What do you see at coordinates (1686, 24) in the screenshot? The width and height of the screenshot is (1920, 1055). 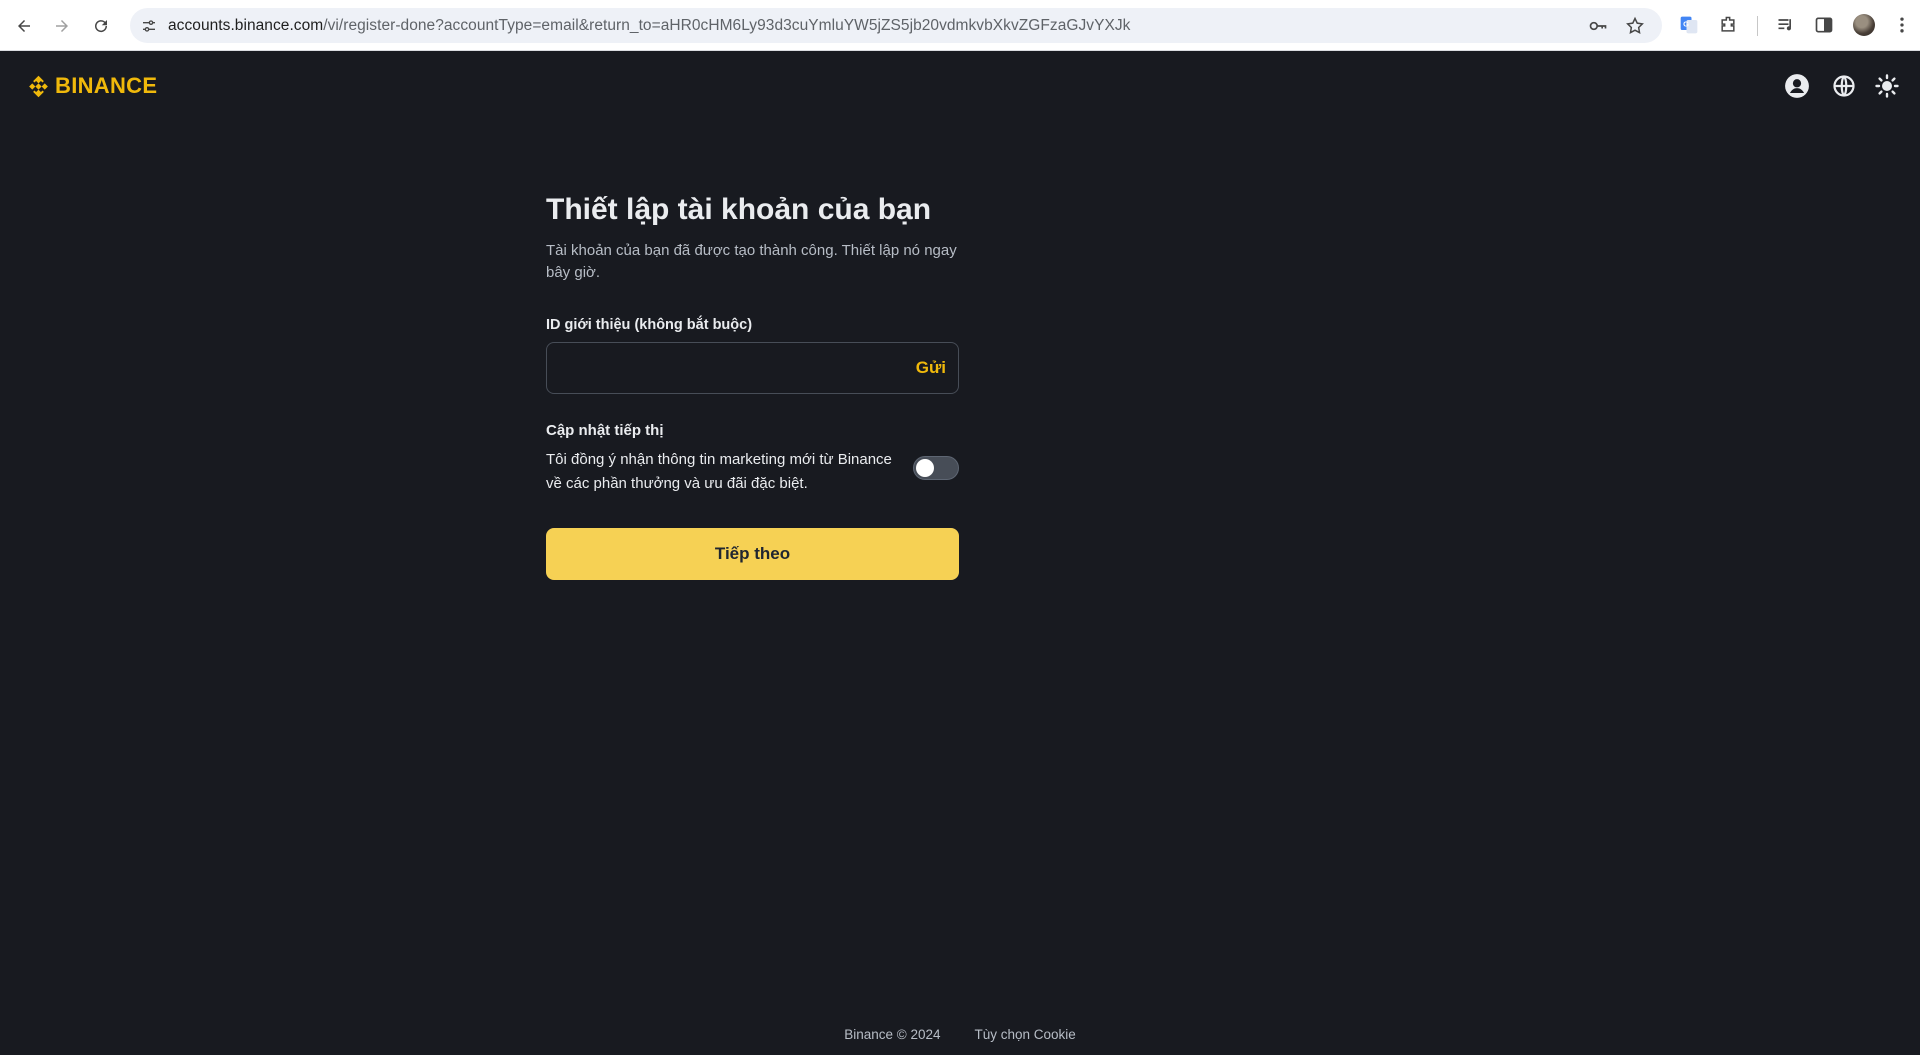 I see `svg-text: G` at bounding box center [1686, 24].